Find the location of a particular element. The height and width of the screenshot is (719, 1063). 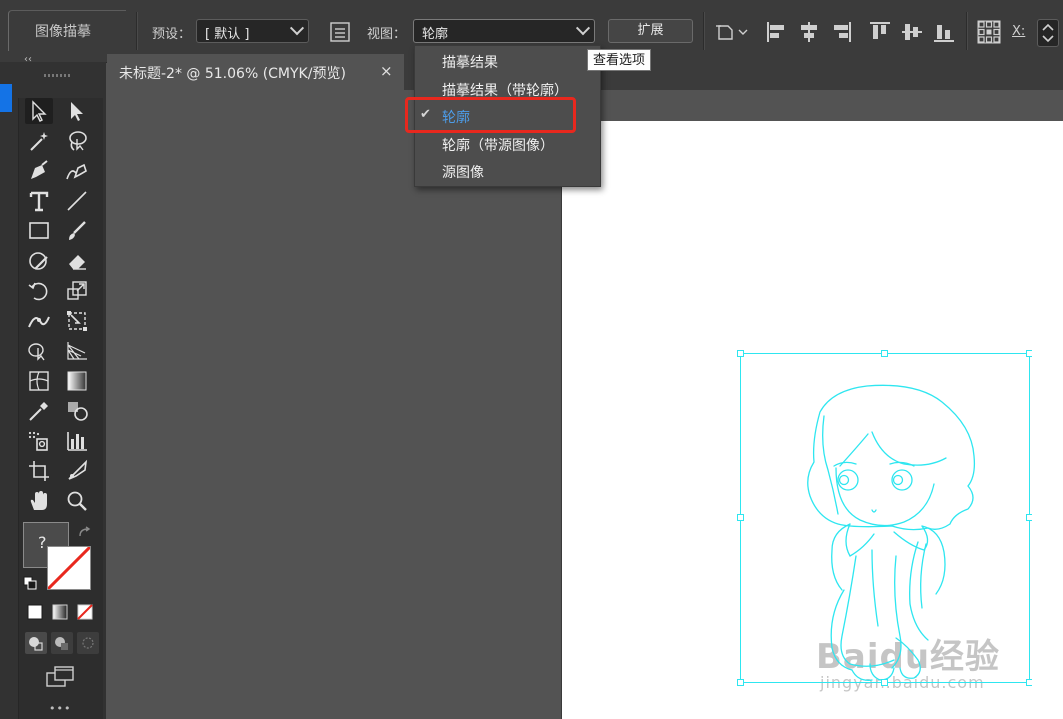

menu-item-label: 轮廓（带源图像） is located at coordinates (498, 146).